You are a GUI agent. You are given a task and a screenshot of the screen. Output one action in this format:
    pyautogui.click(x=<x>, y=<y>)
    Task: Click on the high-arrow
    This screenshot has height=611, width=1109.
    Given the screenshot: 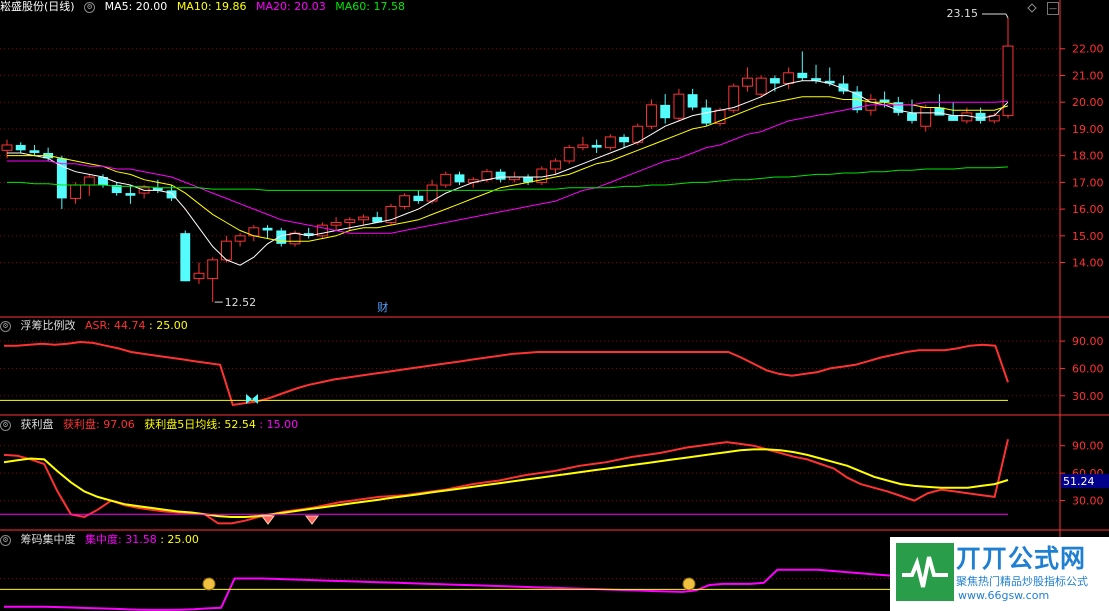 What is the action you would take?
    pyautogui.click(x=1007, y=16)
    